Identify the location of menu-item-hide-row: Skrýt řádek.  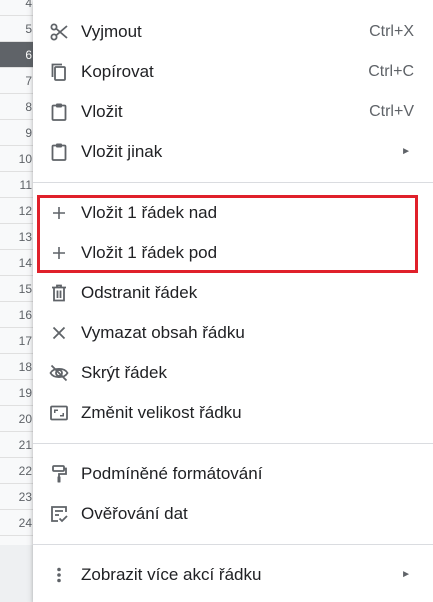
(233, 373).